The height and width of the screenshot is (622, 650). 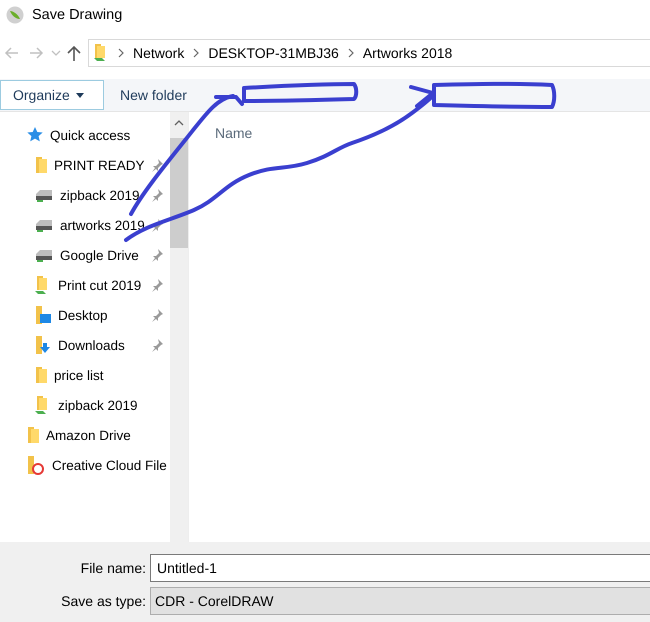 What do you see at coordinates (85, 225) in the screenshot?
I see `sidebar-item: artworks 2019` at bounding box center [85, 225].